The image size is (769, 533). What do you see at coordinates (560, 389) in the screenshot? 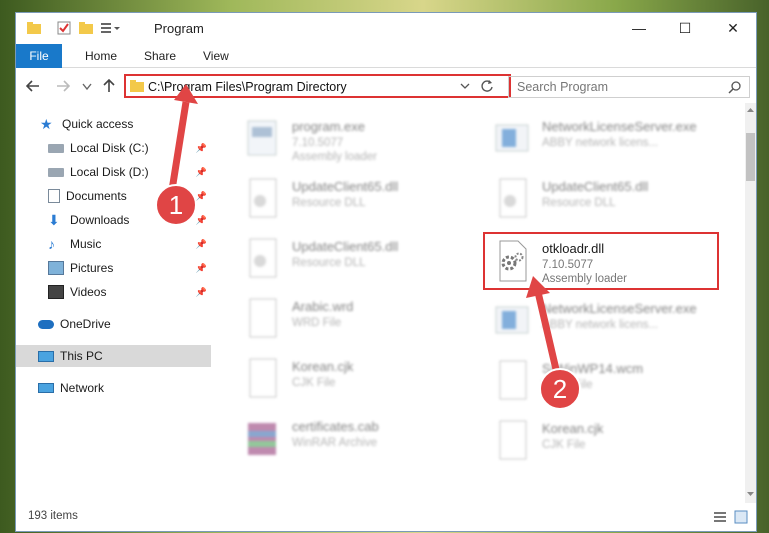
I see `step-2-badge: 2` at bounding box center [560, 389].